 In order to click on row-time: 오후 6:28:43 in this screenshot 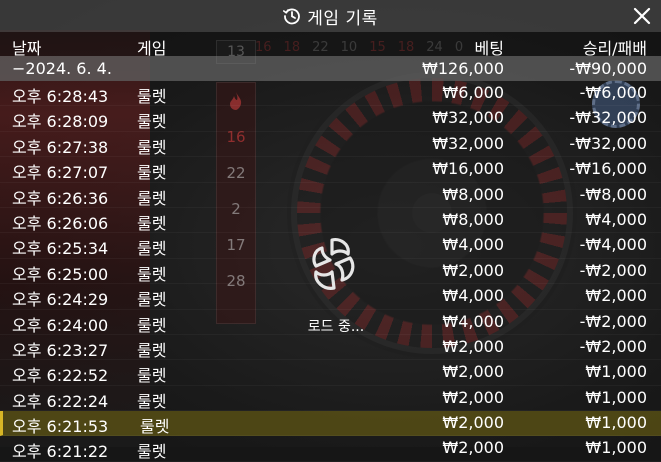, I will do `click(60, 96)`.